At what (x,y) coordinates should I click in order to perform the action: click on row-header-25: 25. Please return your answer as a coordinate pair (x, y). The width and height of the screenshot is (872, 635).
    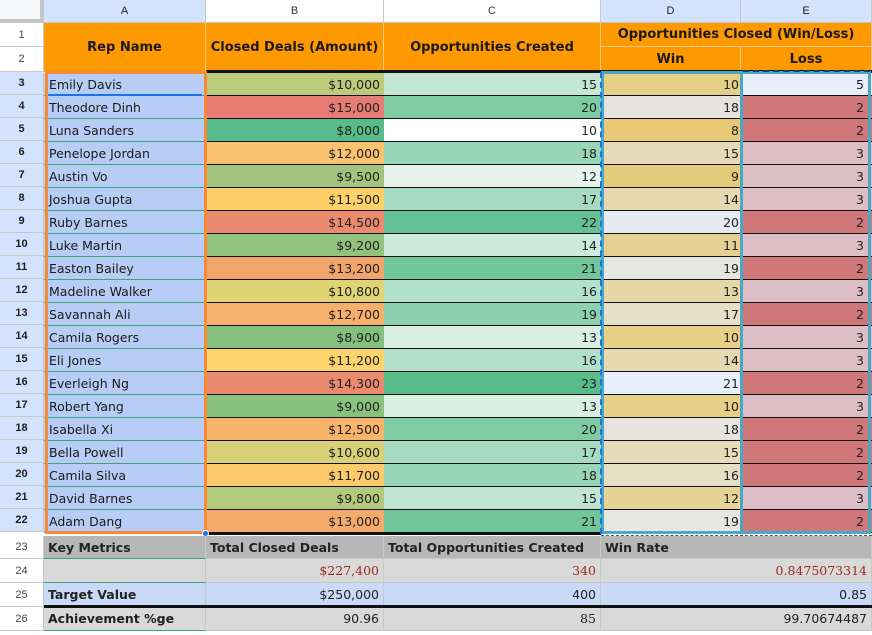
    Looking at the image, I should click on (22, 595).